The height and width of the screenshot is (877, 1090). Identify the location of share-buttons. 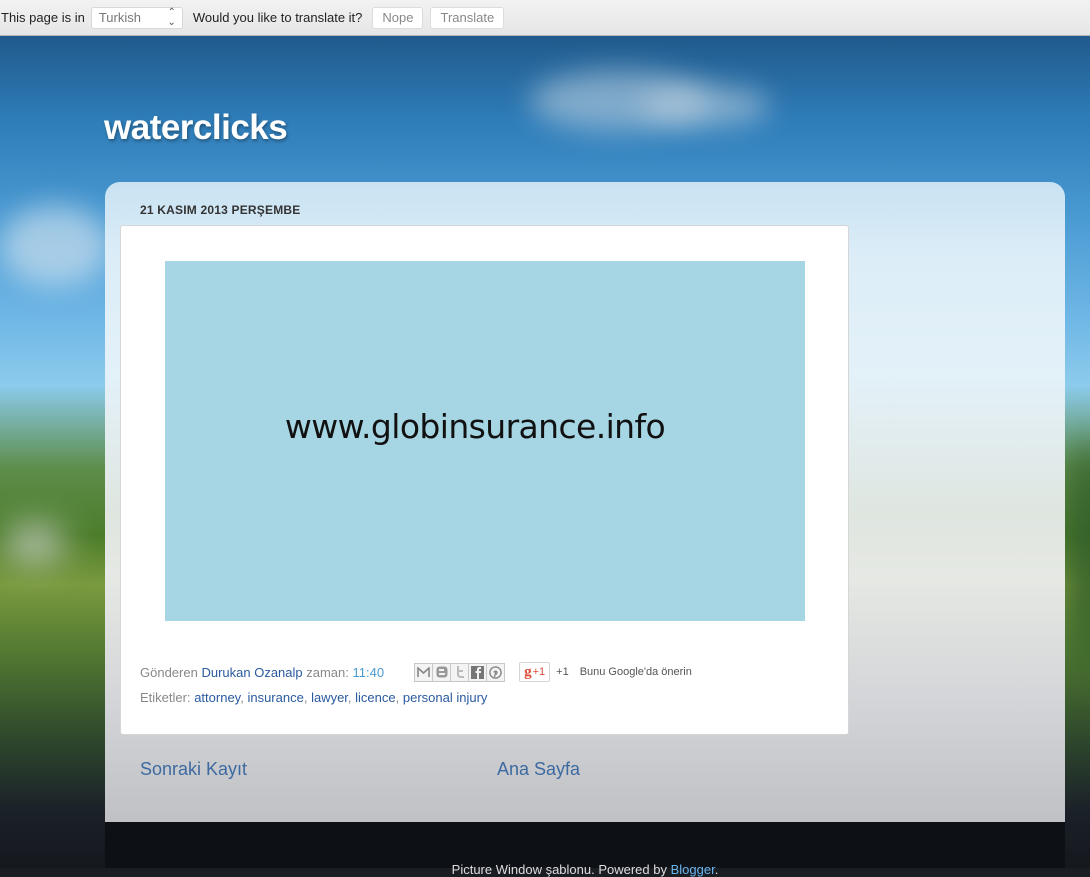
(460, 672).